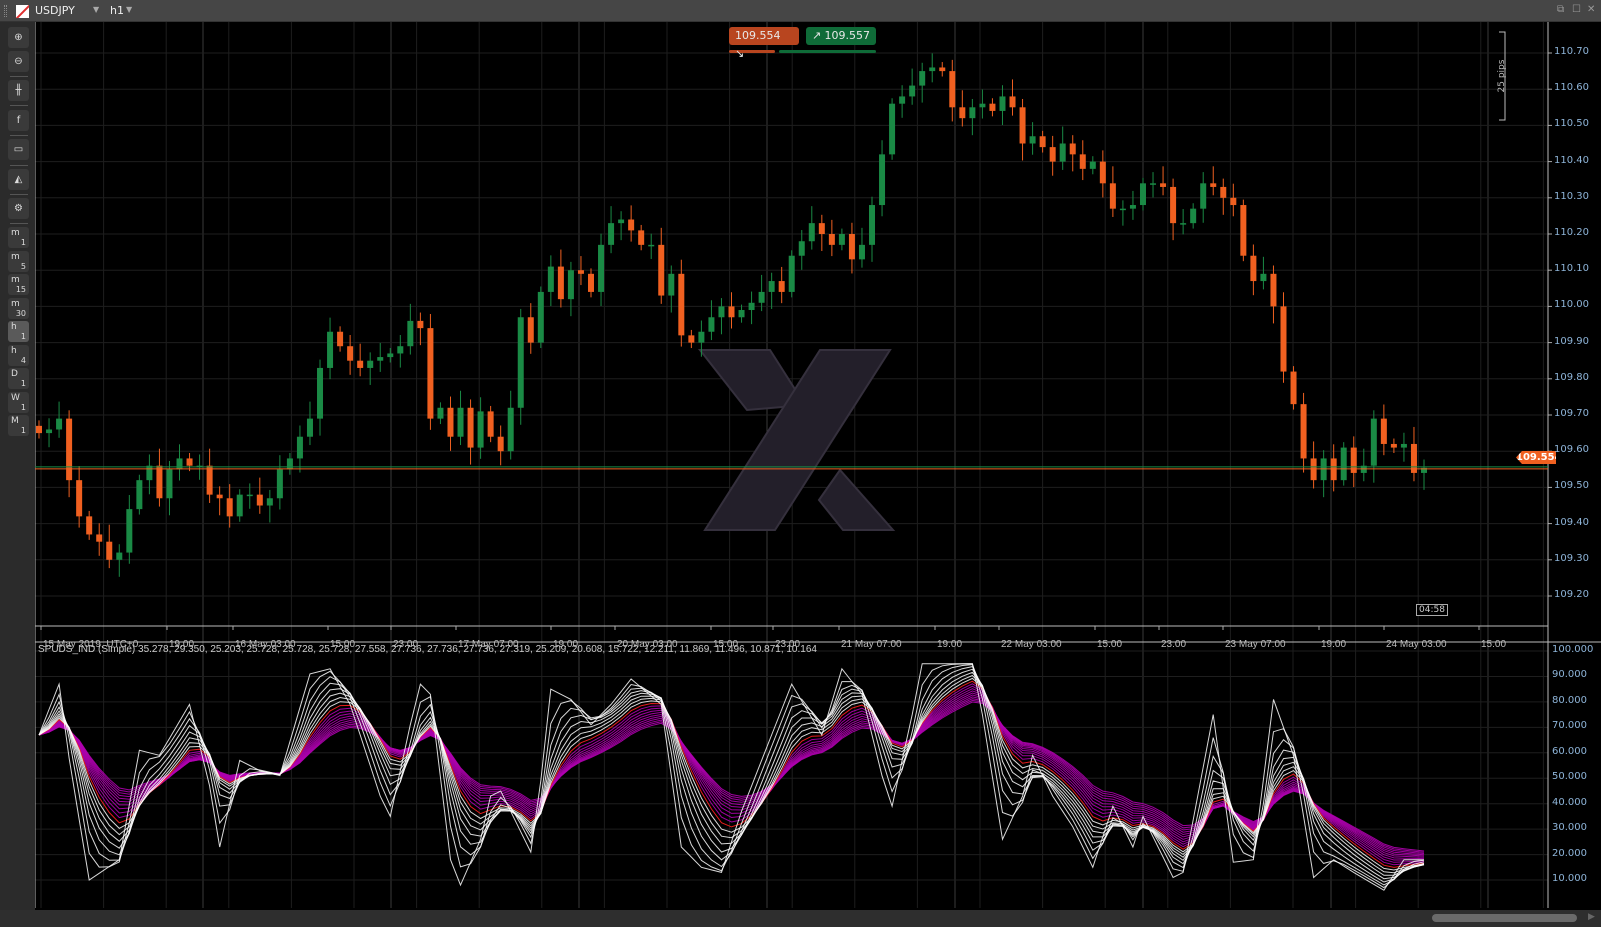 The width and height of the screenshot is (1601, 927). What do you see at coordinates (1591, 917) in the screenshot?
I see `scroll-right-icon: ▶` at bounding box center [1591, 917].